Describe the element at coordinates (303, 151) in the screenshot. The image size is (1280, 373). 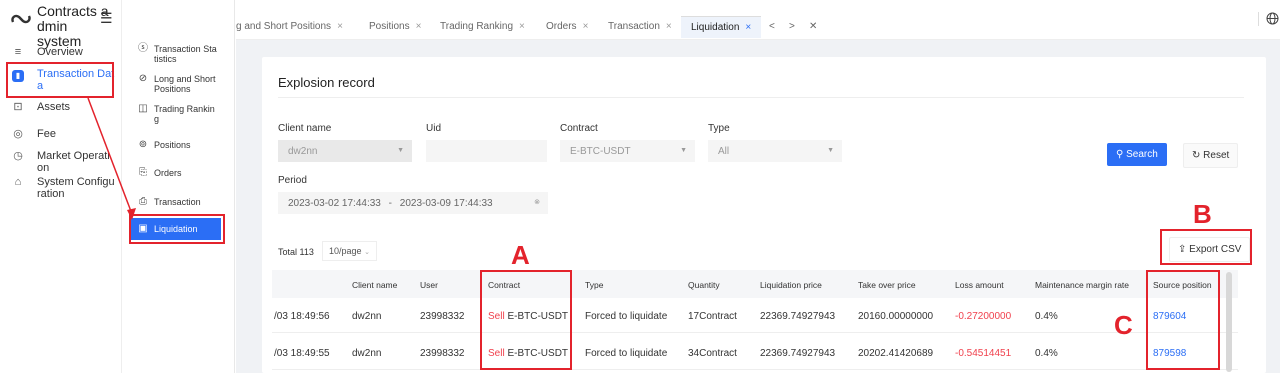
I see `client-name-value: dw2nn` at that location.